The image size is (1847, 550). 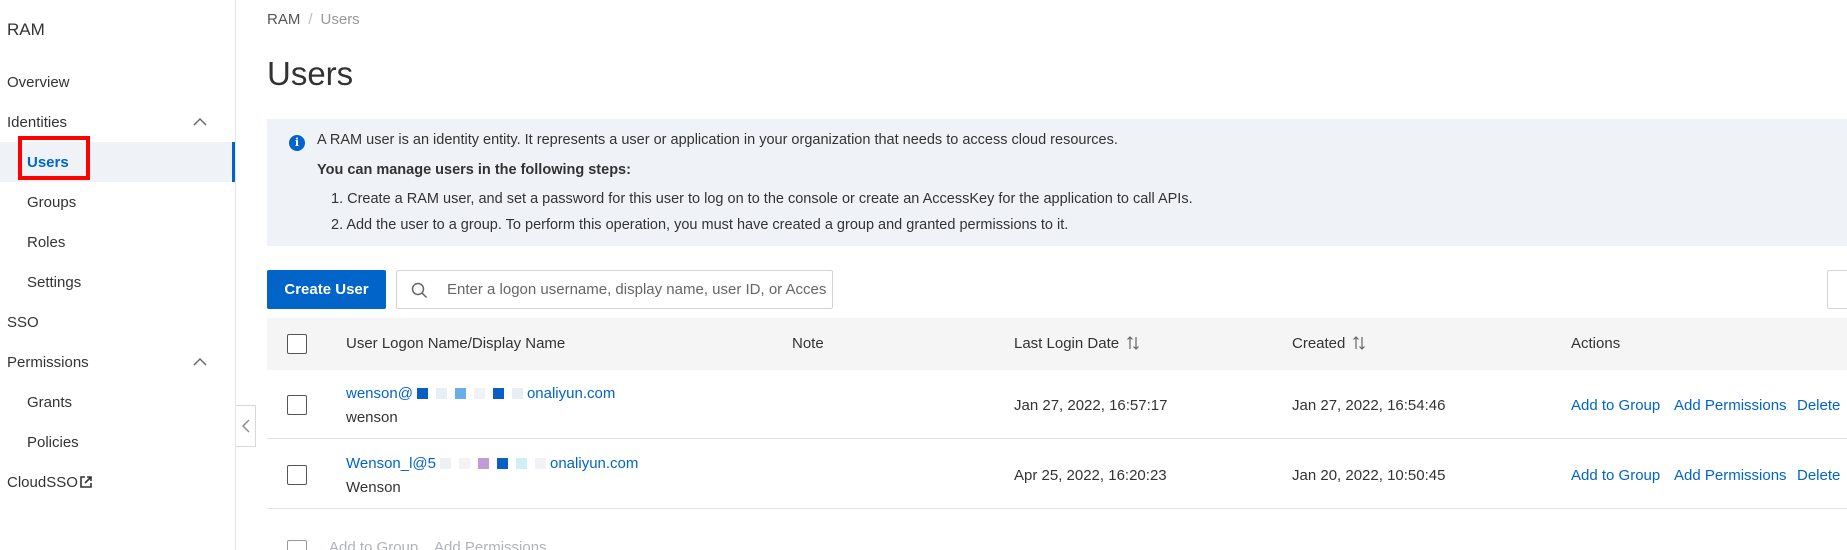 I want to click on sidebar-item-label: SSO, so click(x=23, y=322).